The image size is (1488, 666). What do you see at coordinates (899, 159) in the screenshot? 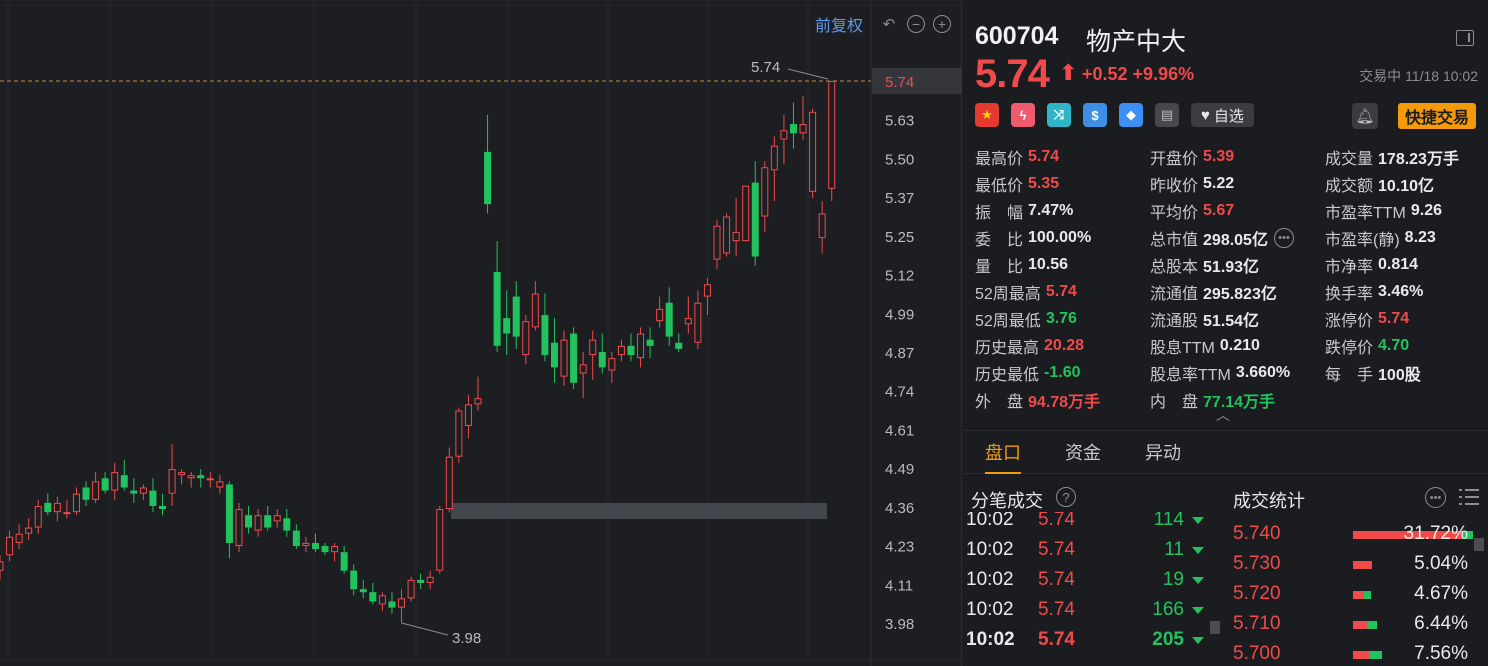
I see `y-tick-label: 5.50` at bounding box center [899, 159].